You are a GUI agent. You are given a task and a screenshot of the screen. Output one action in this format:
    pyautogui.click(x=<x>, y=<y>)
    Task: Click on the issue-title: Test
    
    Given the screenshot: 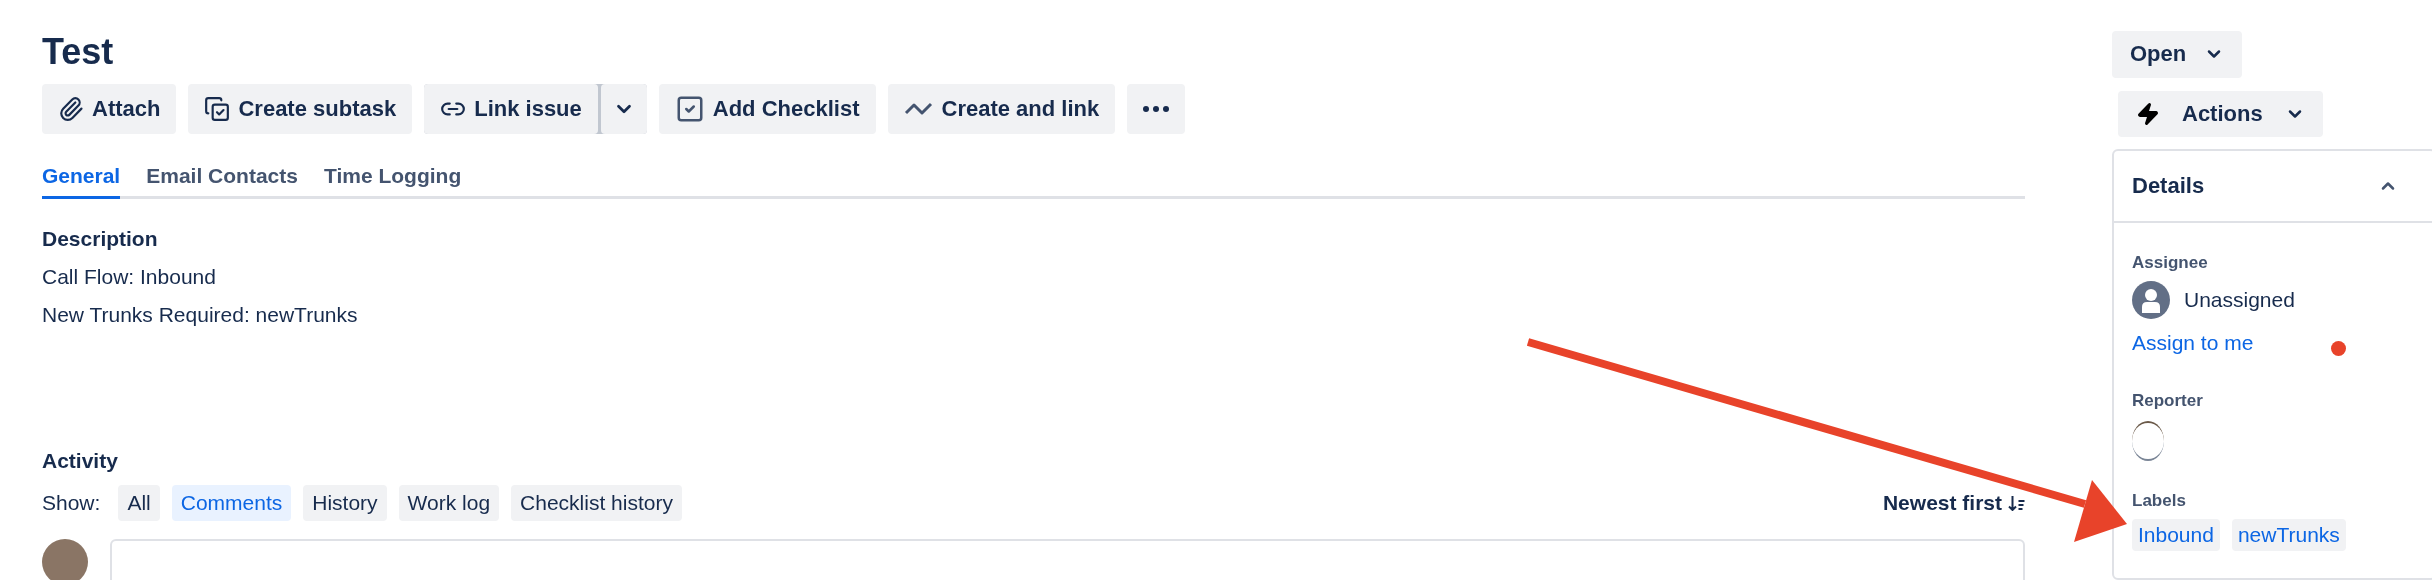 What is the action you would take?
    pyautogui.click(x=78, y=52)
    